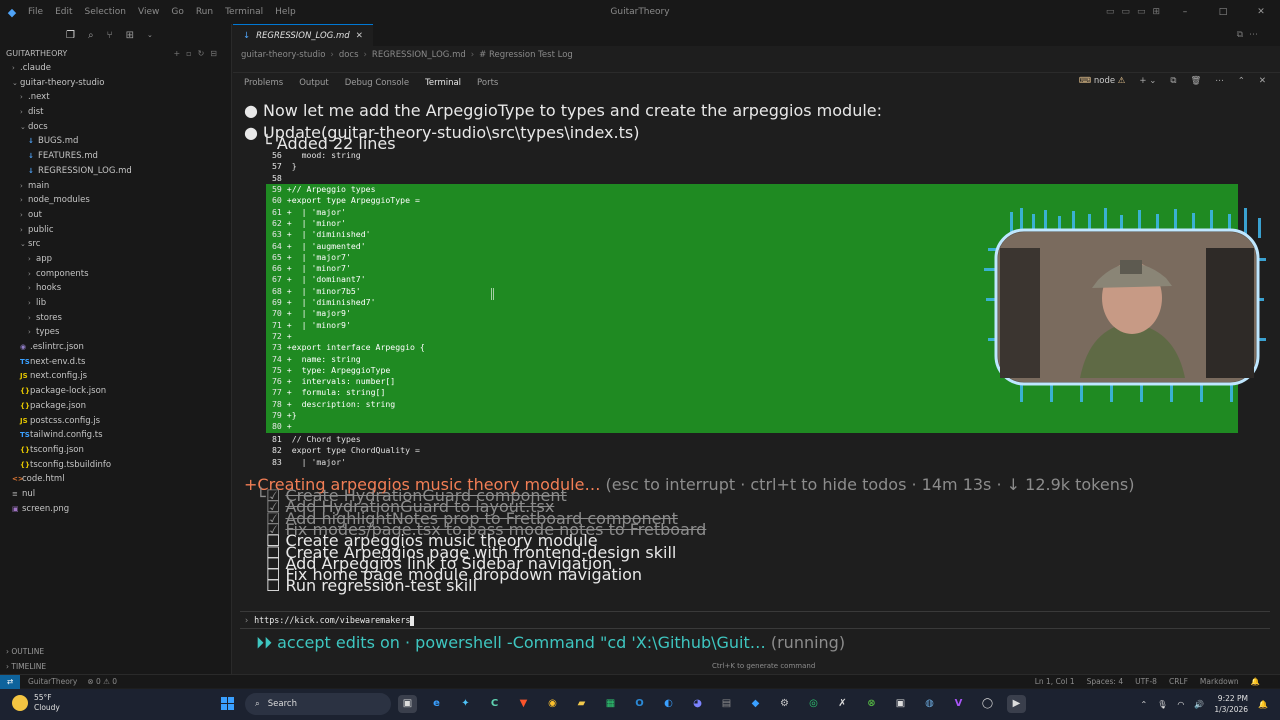 The height and width of the screenshot is (720, 1280). Describe the element at coordinates (115, 362) in the screenshot. I see `tree-file: TSnext-env.d.ts` at that location.